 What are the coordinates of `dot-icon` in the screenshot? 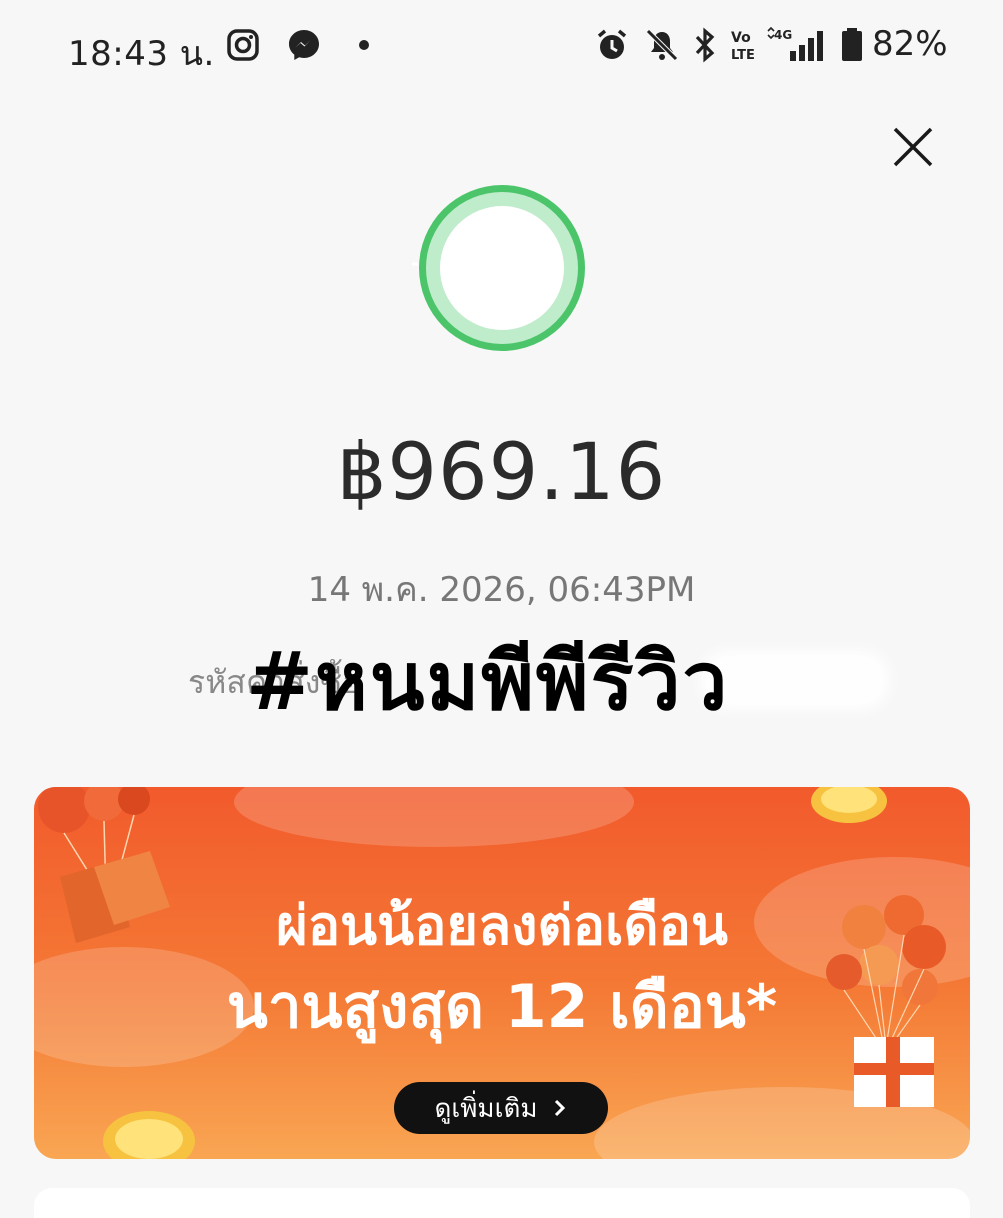 It's located at (364, 45).